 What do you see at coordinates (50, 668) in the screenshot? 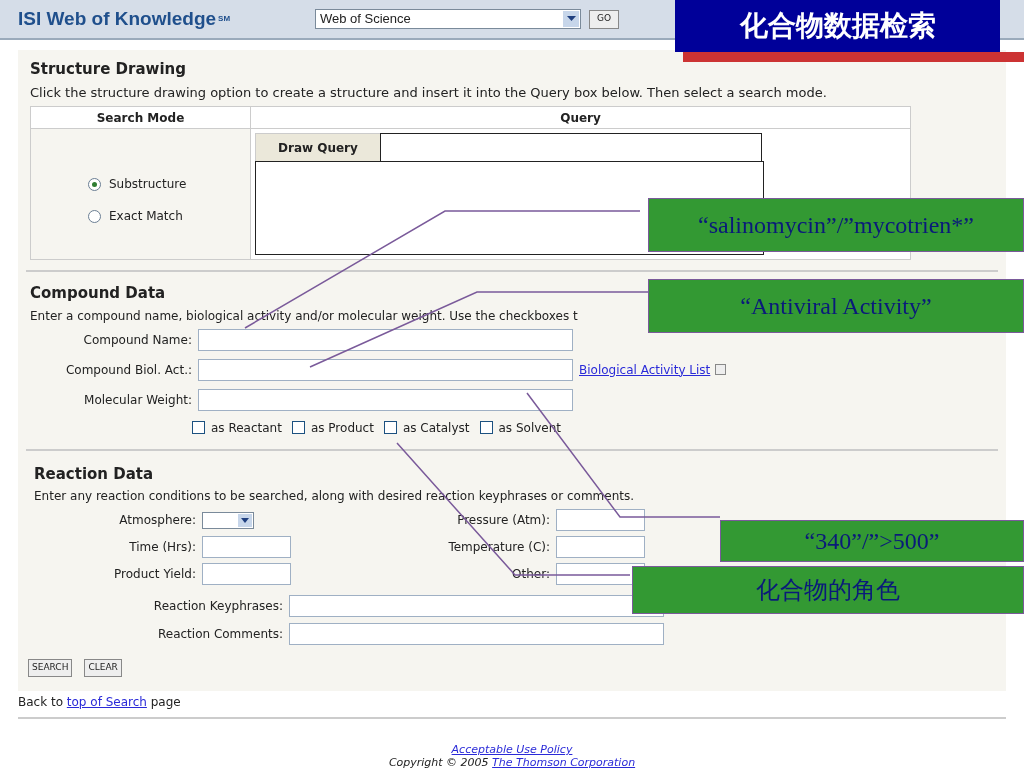
I see `search-button: SEARCH` at bounding box center [50, 668].